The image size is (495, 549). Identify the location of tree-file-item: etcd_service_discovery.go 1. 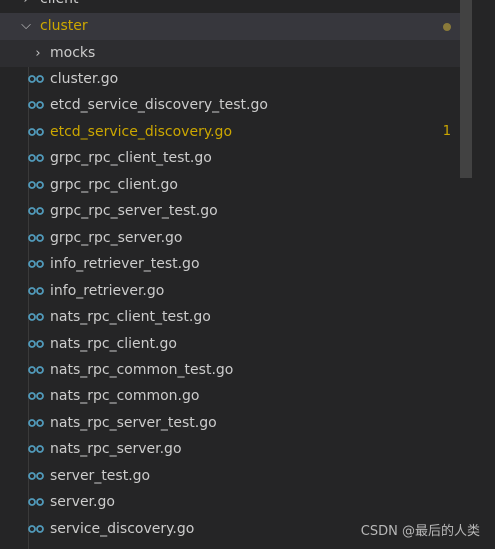
(230, 132).